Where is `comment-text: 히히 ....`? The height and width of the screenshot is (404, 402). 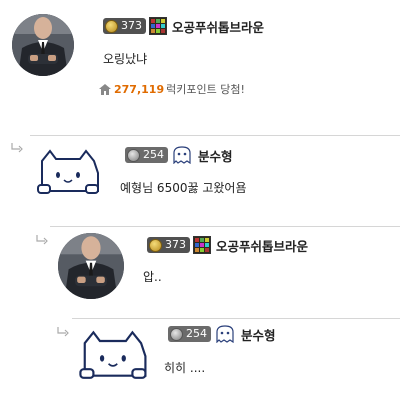 comment-text: 히히 .... is located at coordinates (185, 368).